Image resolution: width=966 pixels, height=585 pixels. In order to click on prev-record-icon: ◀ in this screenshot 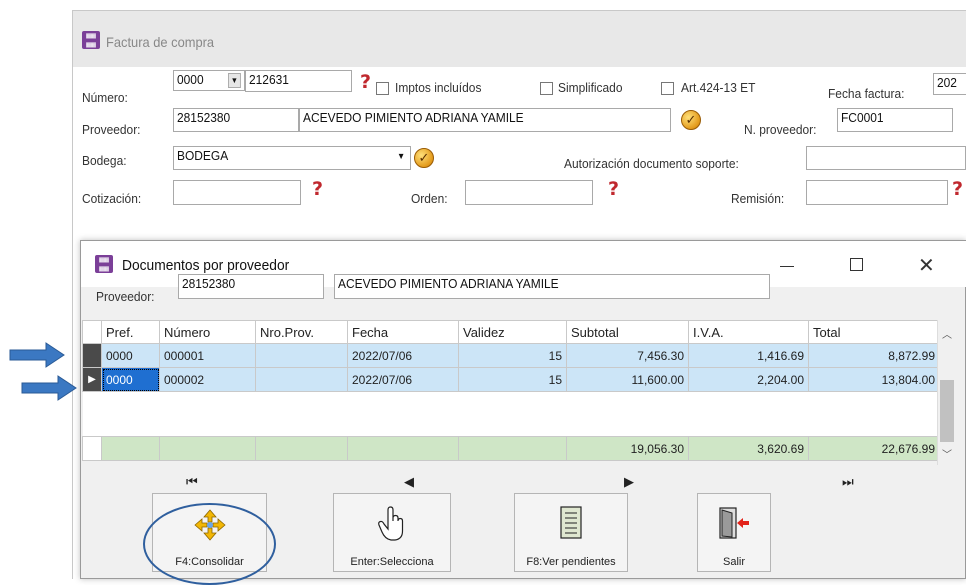, I will do `click(409, 482)`.